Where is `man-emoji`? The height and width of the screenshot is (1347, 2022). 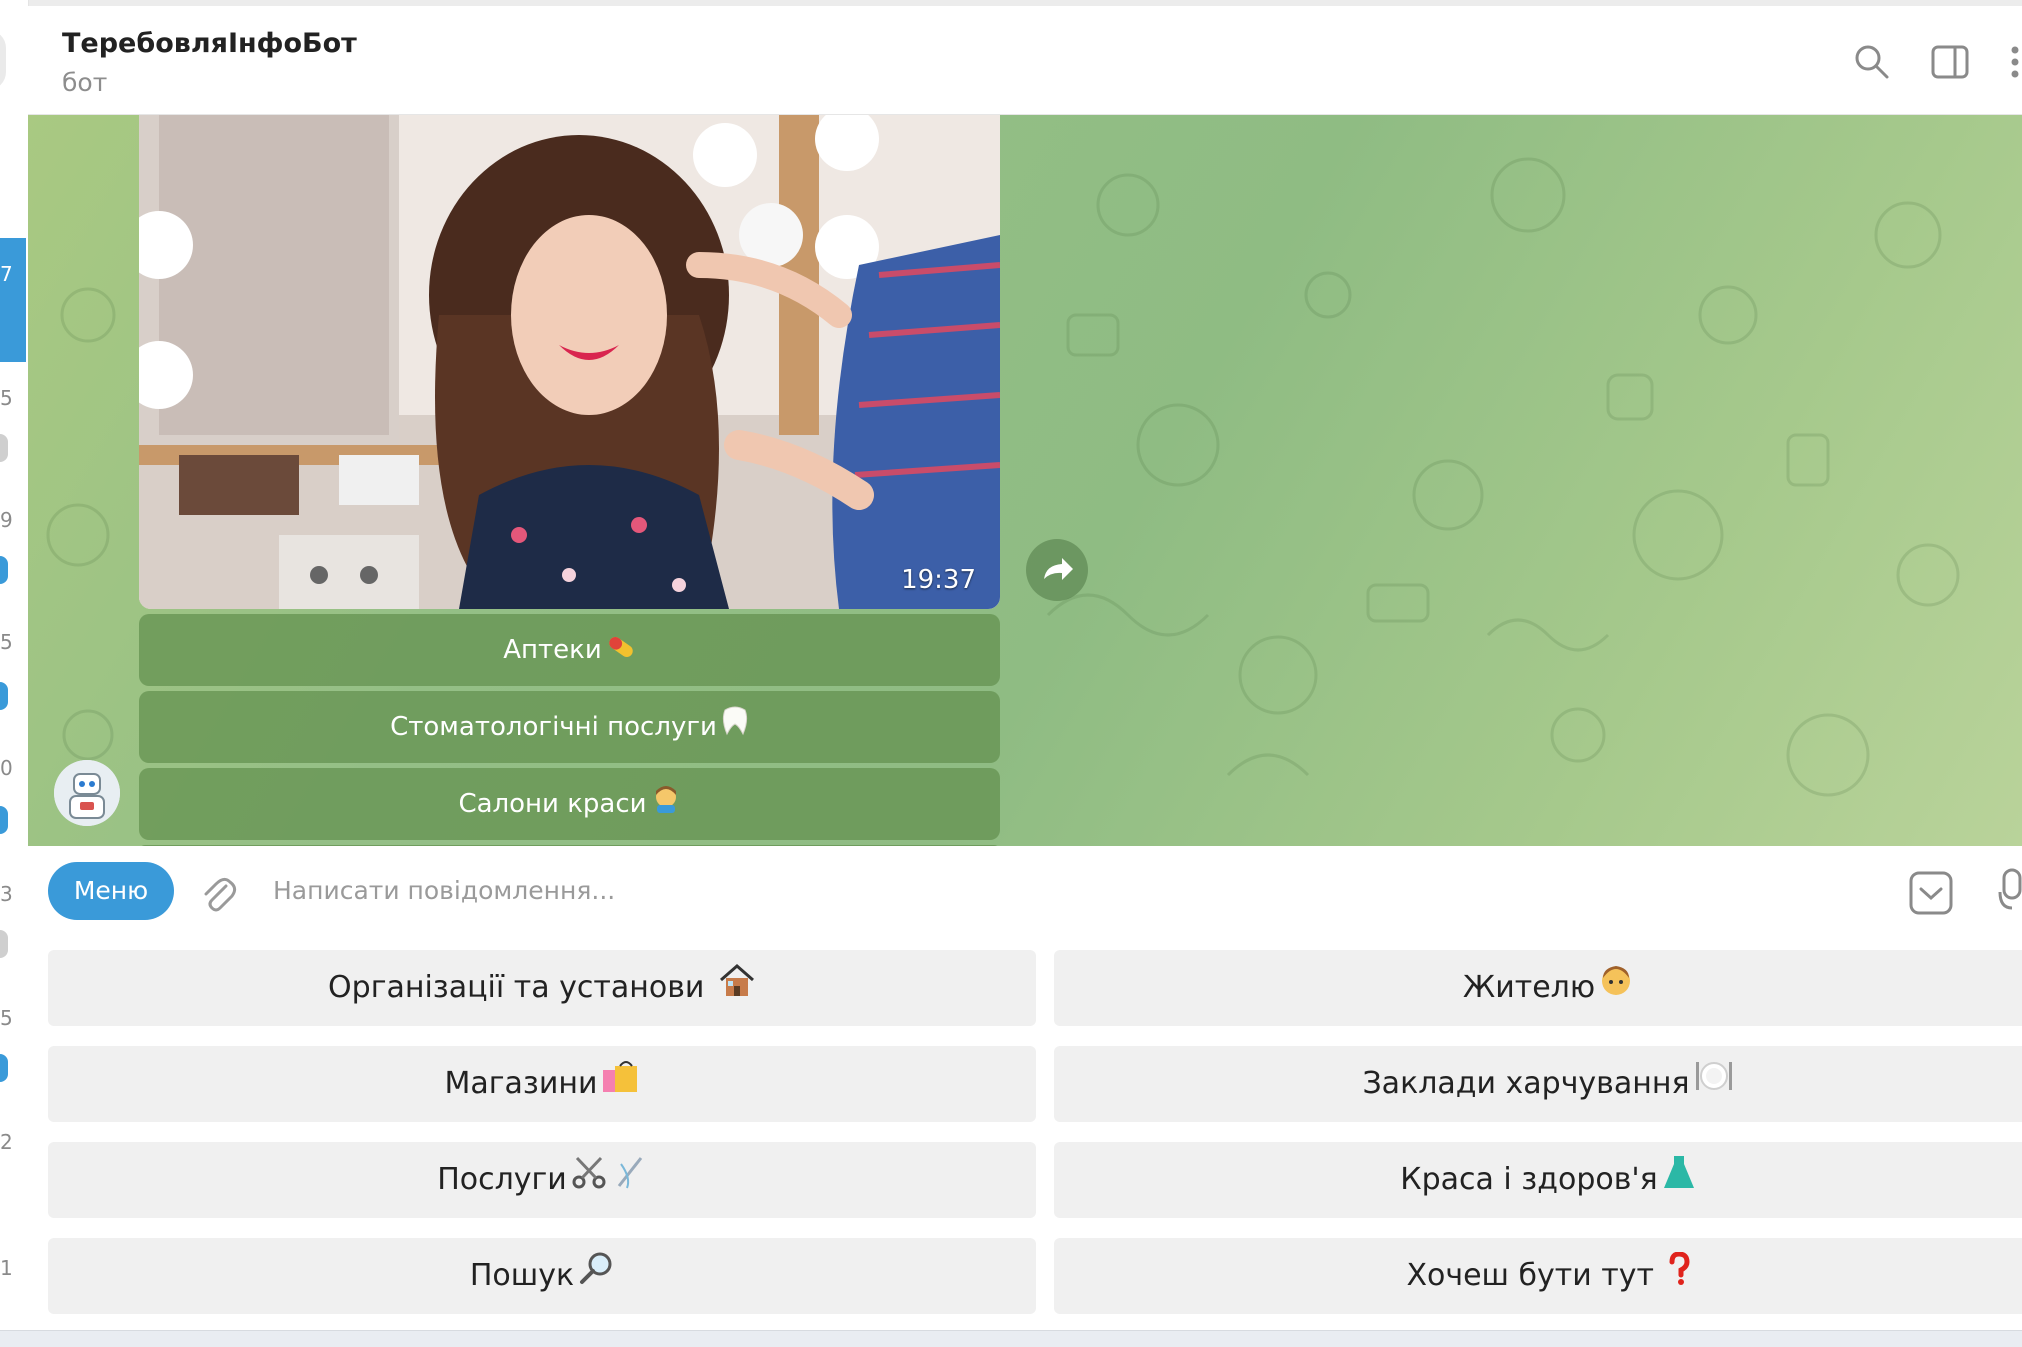
man-emoji is located at coordinates (1616, 989).